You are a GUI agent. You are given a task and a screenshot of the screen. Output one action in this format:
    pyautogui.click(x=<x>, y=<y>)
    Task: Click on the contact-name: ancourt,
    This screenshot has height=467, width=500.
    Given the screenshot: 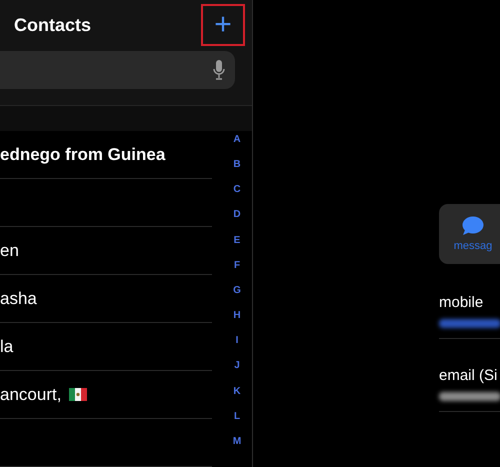 What is the action you would take?
    pyautogui.click(x=31, y=394)
    